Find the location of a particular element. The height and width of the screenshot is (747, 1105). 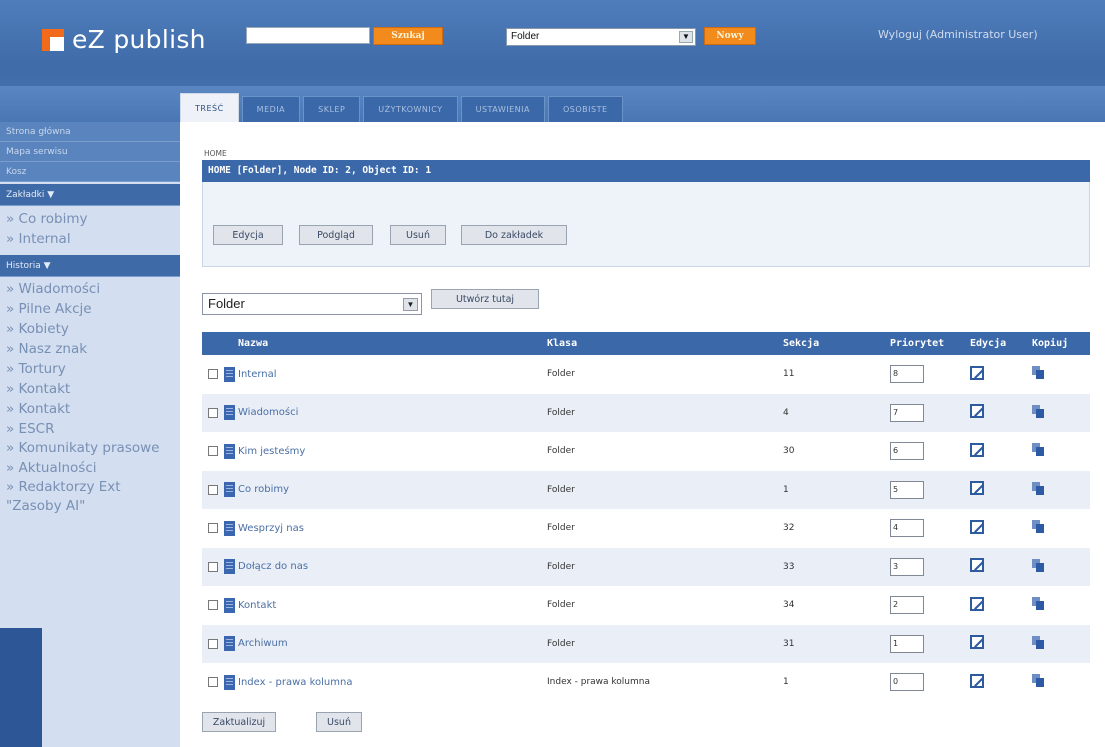

priority-input: 1 is located at coordinates (907, 643).